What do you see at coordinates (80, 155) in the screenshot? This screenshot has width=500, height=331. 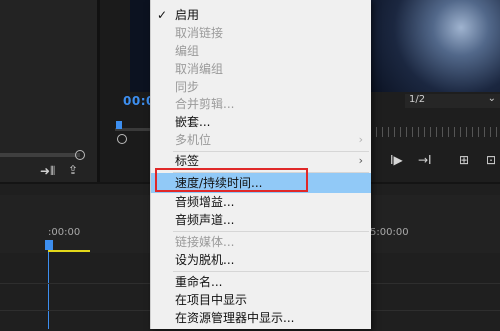 I see `source-out-handle` at bounding box center [80, 155].